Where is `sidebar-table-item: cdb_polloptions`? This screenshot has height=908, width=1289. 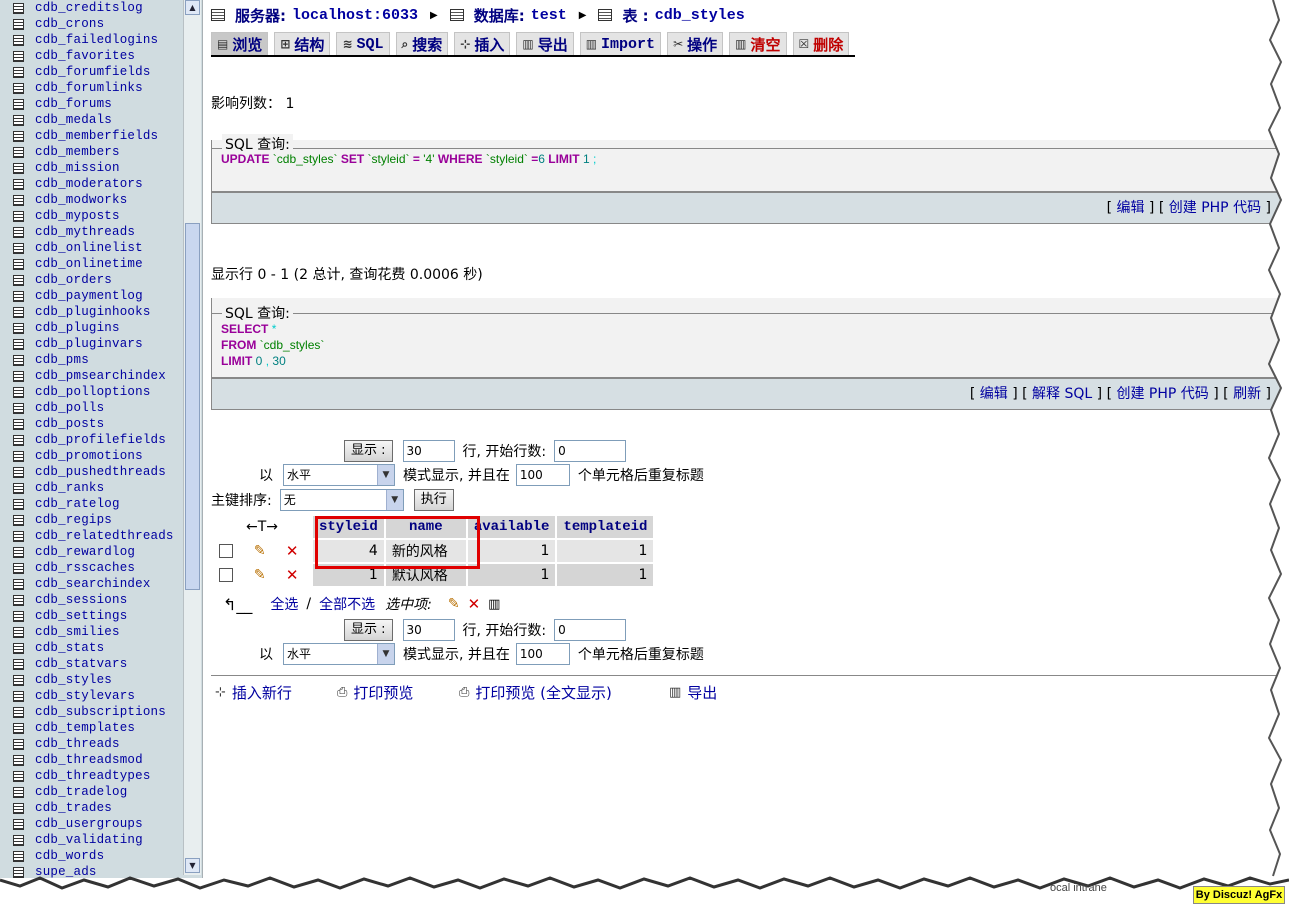 sidebar-table-item: cdb_polloptions is located at coordinates (91, 392).